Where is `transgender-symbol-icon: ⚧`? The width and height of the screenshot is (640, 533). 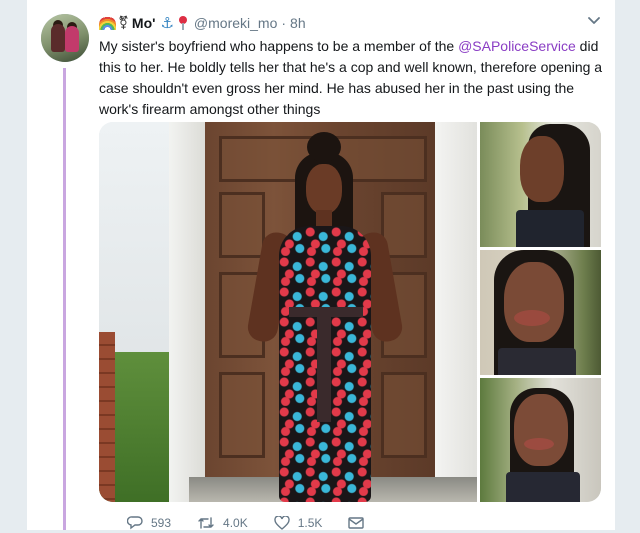 transgender-symbol-icon: ⚧ is located at coordinates (123, 22).